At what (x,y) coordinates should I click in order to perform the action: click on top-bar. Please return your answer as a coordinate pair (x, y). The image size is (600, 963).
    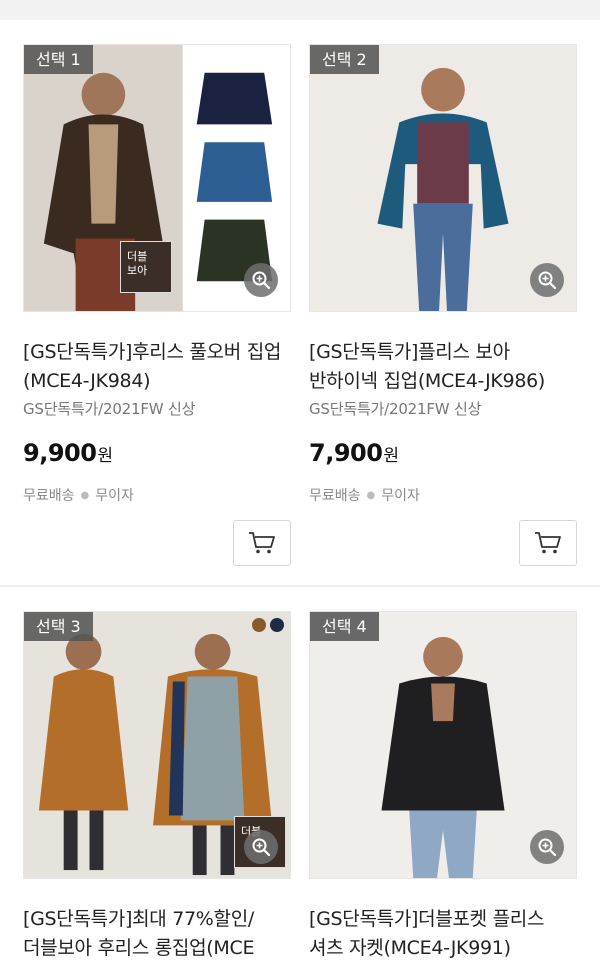
    Looking at the image, I should click on (300, 10).